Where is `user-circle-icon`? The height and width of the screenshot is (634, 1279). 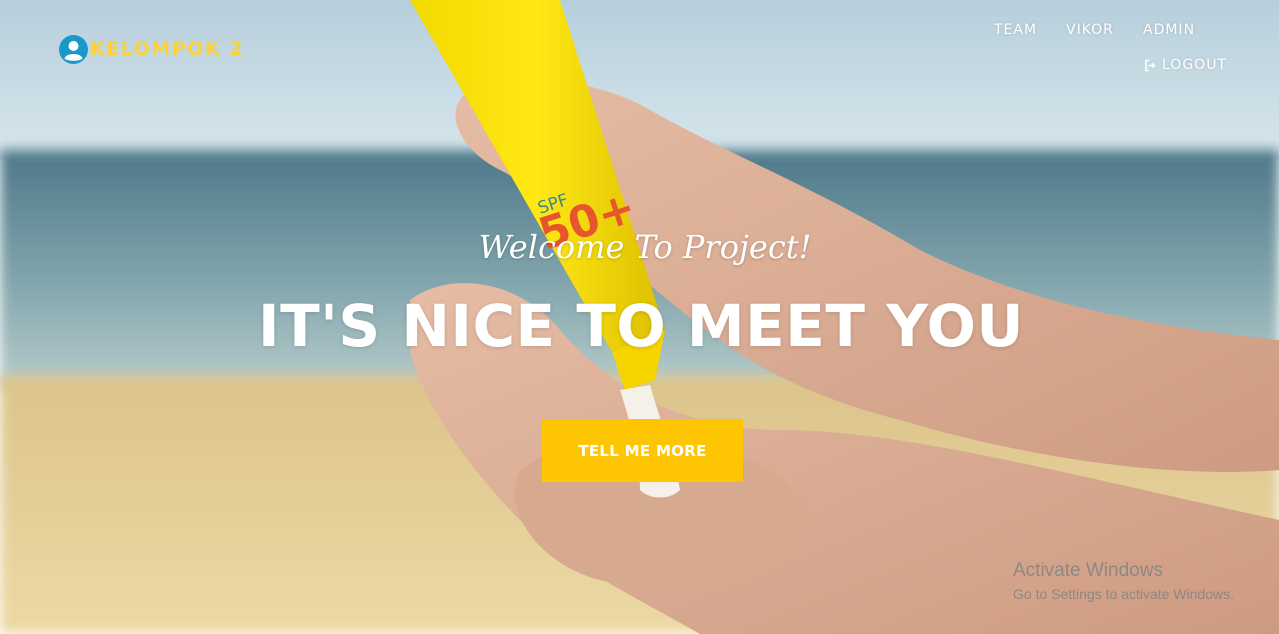
user-circle-icon is located at coordinates (73, 49).